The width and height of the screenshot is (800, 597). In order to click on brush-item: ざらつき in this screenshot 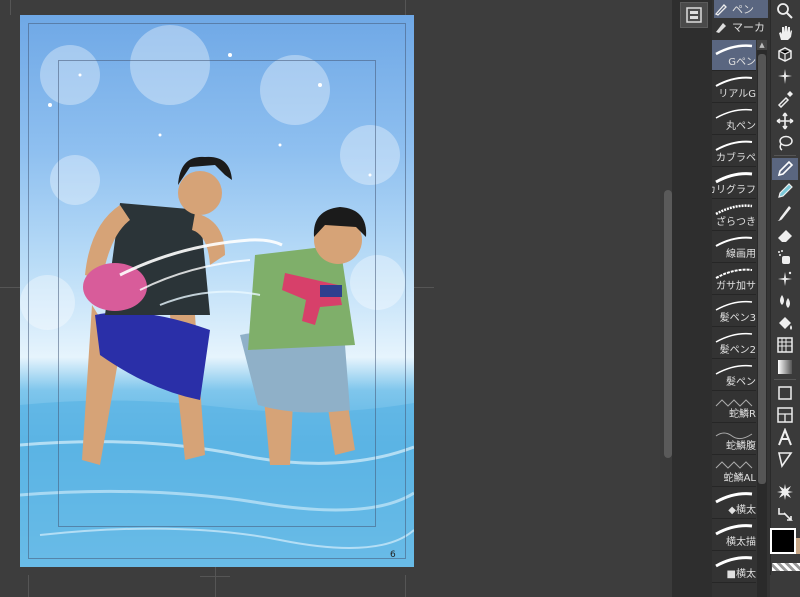, I will do `click(734, 215)`.